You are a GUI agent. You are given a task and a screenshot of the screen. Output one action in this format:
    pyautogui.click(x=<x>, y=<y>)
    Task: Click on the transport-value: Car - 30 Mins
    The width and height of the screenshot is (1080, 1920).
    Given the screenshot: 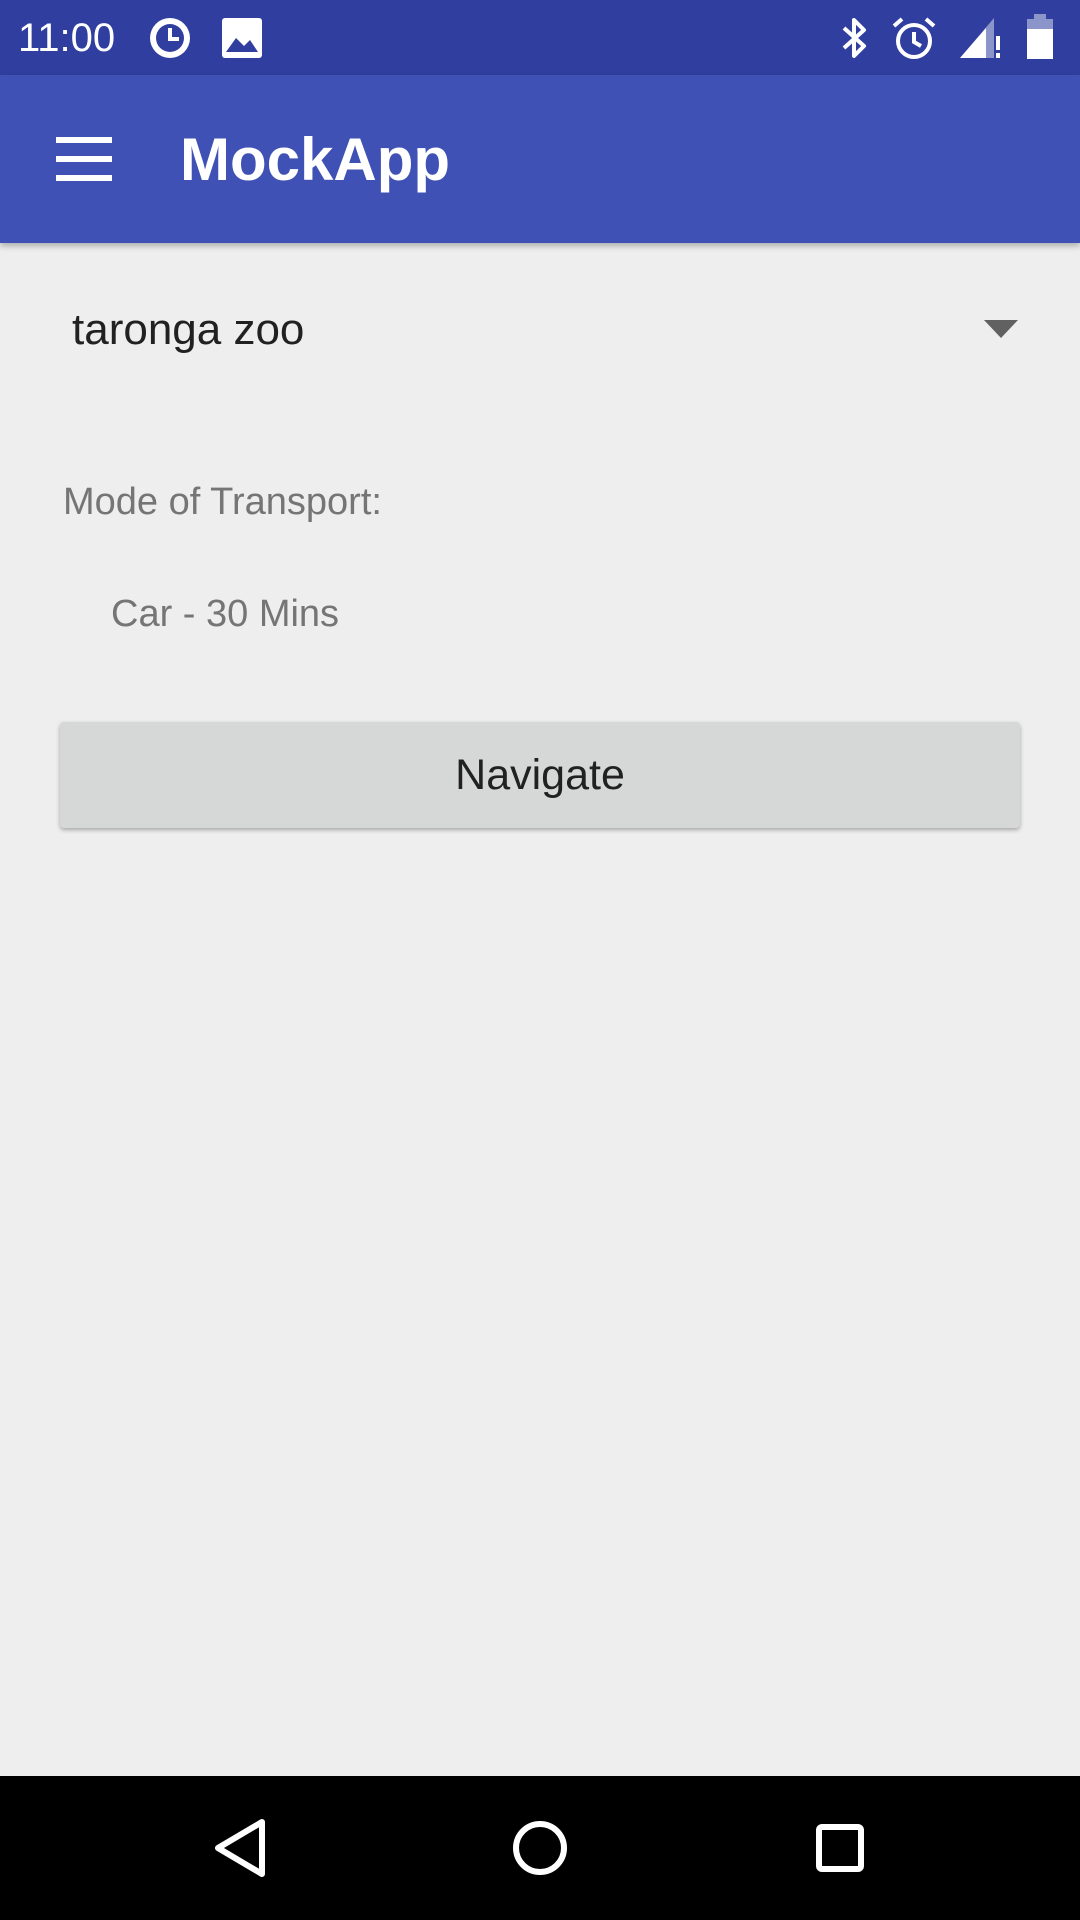 What is the action you would take?
    pyautogui.click(x=225, y=614)
    